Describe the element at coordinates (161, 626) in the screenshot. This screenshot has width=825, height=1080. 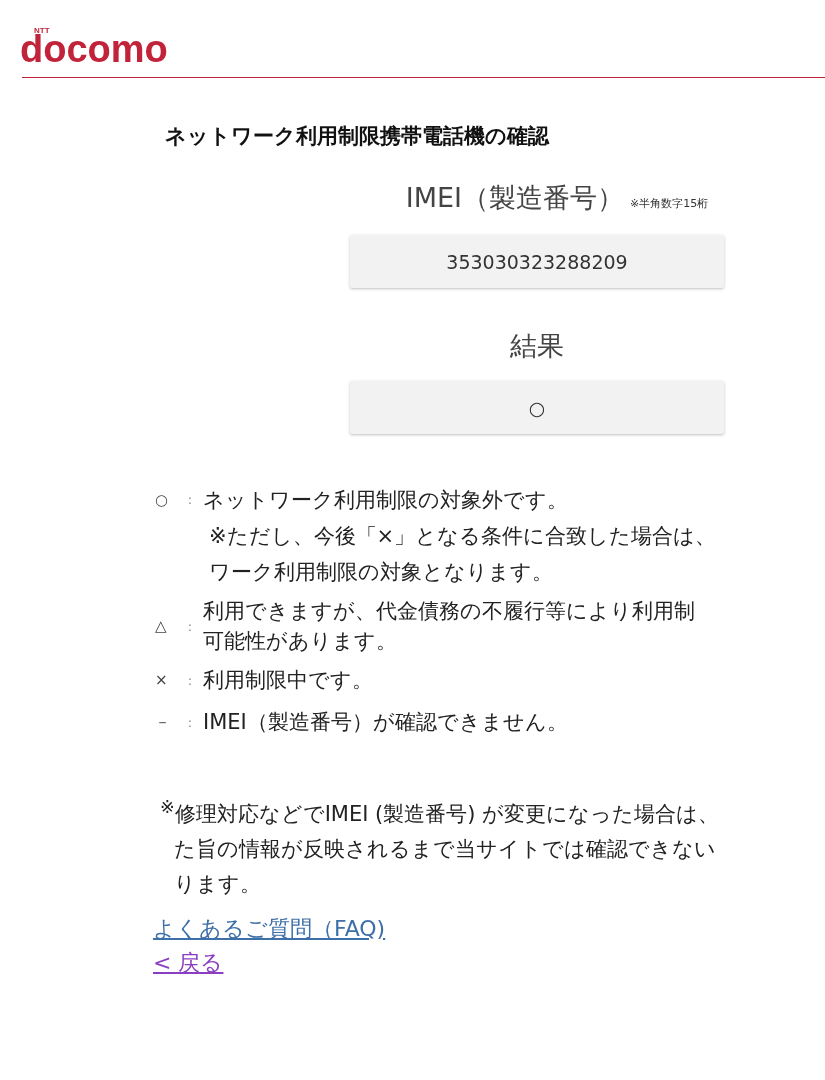
I see `legend-symbol: △` at that location.